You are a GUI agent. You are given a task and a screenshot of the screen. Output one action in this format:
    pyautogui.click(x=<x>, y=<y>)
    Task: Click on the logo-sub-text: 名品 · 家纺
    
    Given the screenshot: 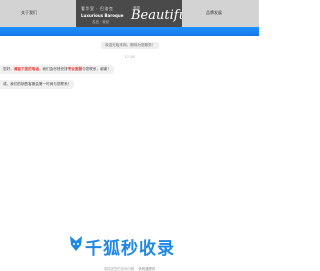 What is the action you would take?
    pyautogui.click(x=101, y=22)
    